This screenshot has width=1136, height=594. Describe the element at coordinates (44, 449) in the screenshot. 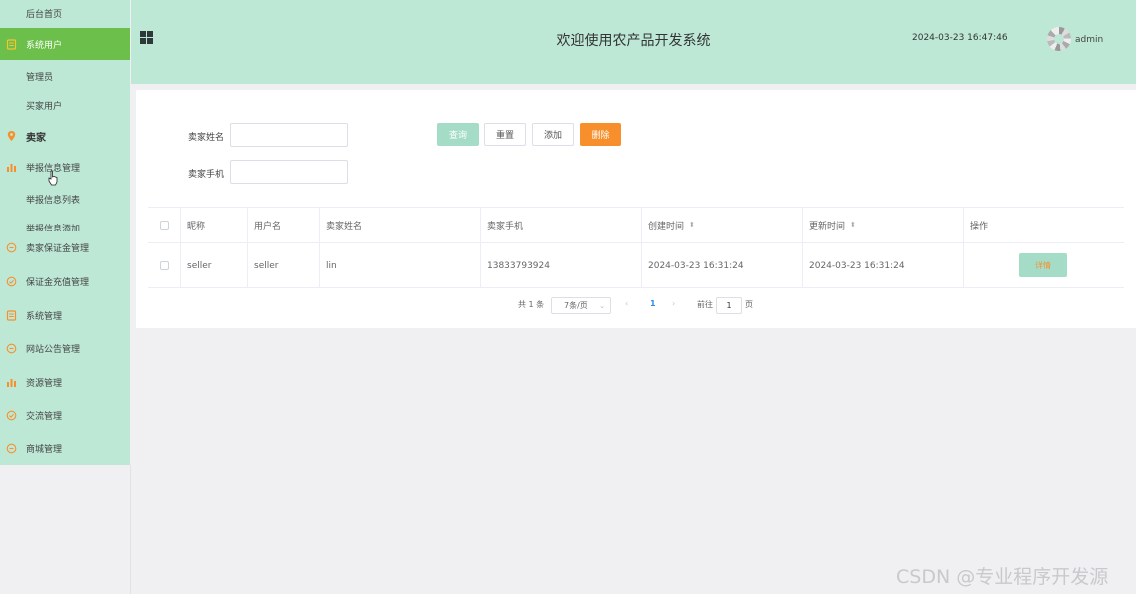

I see `sidebar-item-label: 商城管理` at that location.